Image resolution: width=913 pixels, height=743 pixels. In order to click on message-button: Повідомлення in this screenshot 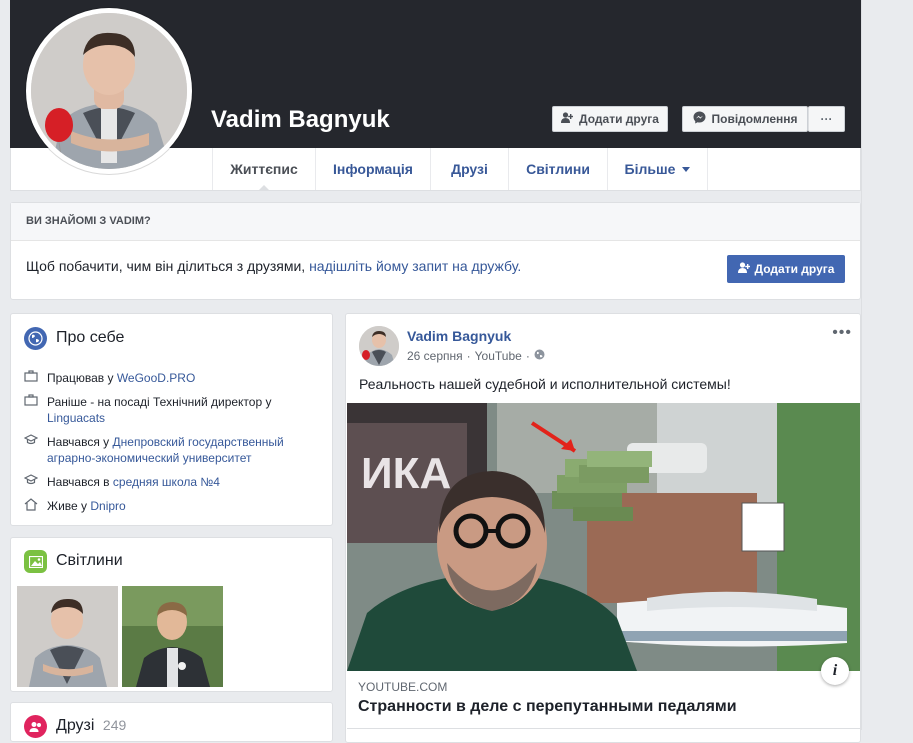, I will do `click(745, 119)`.